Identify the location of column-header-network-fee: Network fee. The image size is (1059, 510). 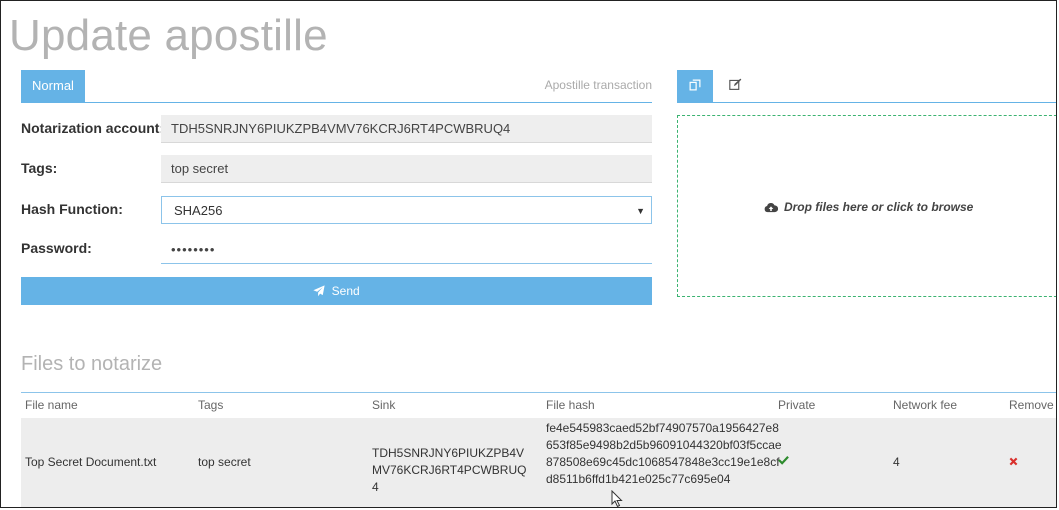
(925, 405).